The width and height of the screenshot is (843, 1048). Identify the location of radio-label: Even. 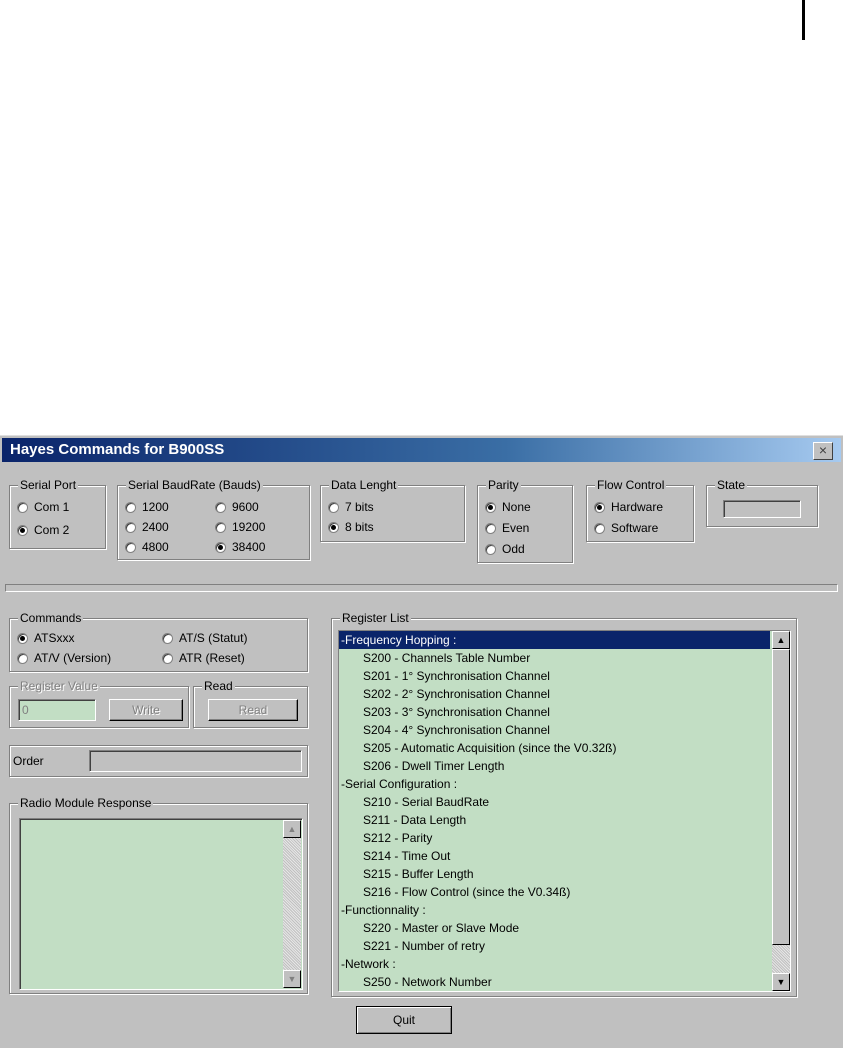
(516, 528).